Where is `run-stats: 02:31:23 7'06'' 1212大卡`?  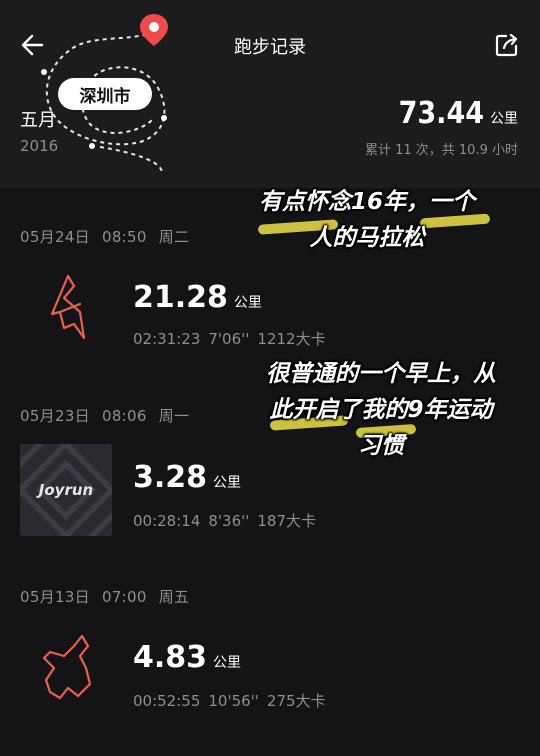
run-stats: 02:31:23 7'06'' 1212大卡 is located at coordinates (233, 338).